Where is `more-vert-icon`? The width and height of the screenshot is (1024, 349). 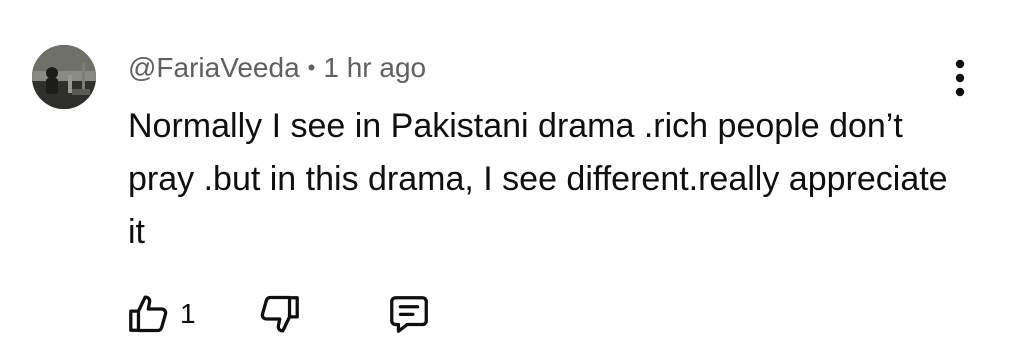
more-vert-icon is located at coordinates (960, 78).